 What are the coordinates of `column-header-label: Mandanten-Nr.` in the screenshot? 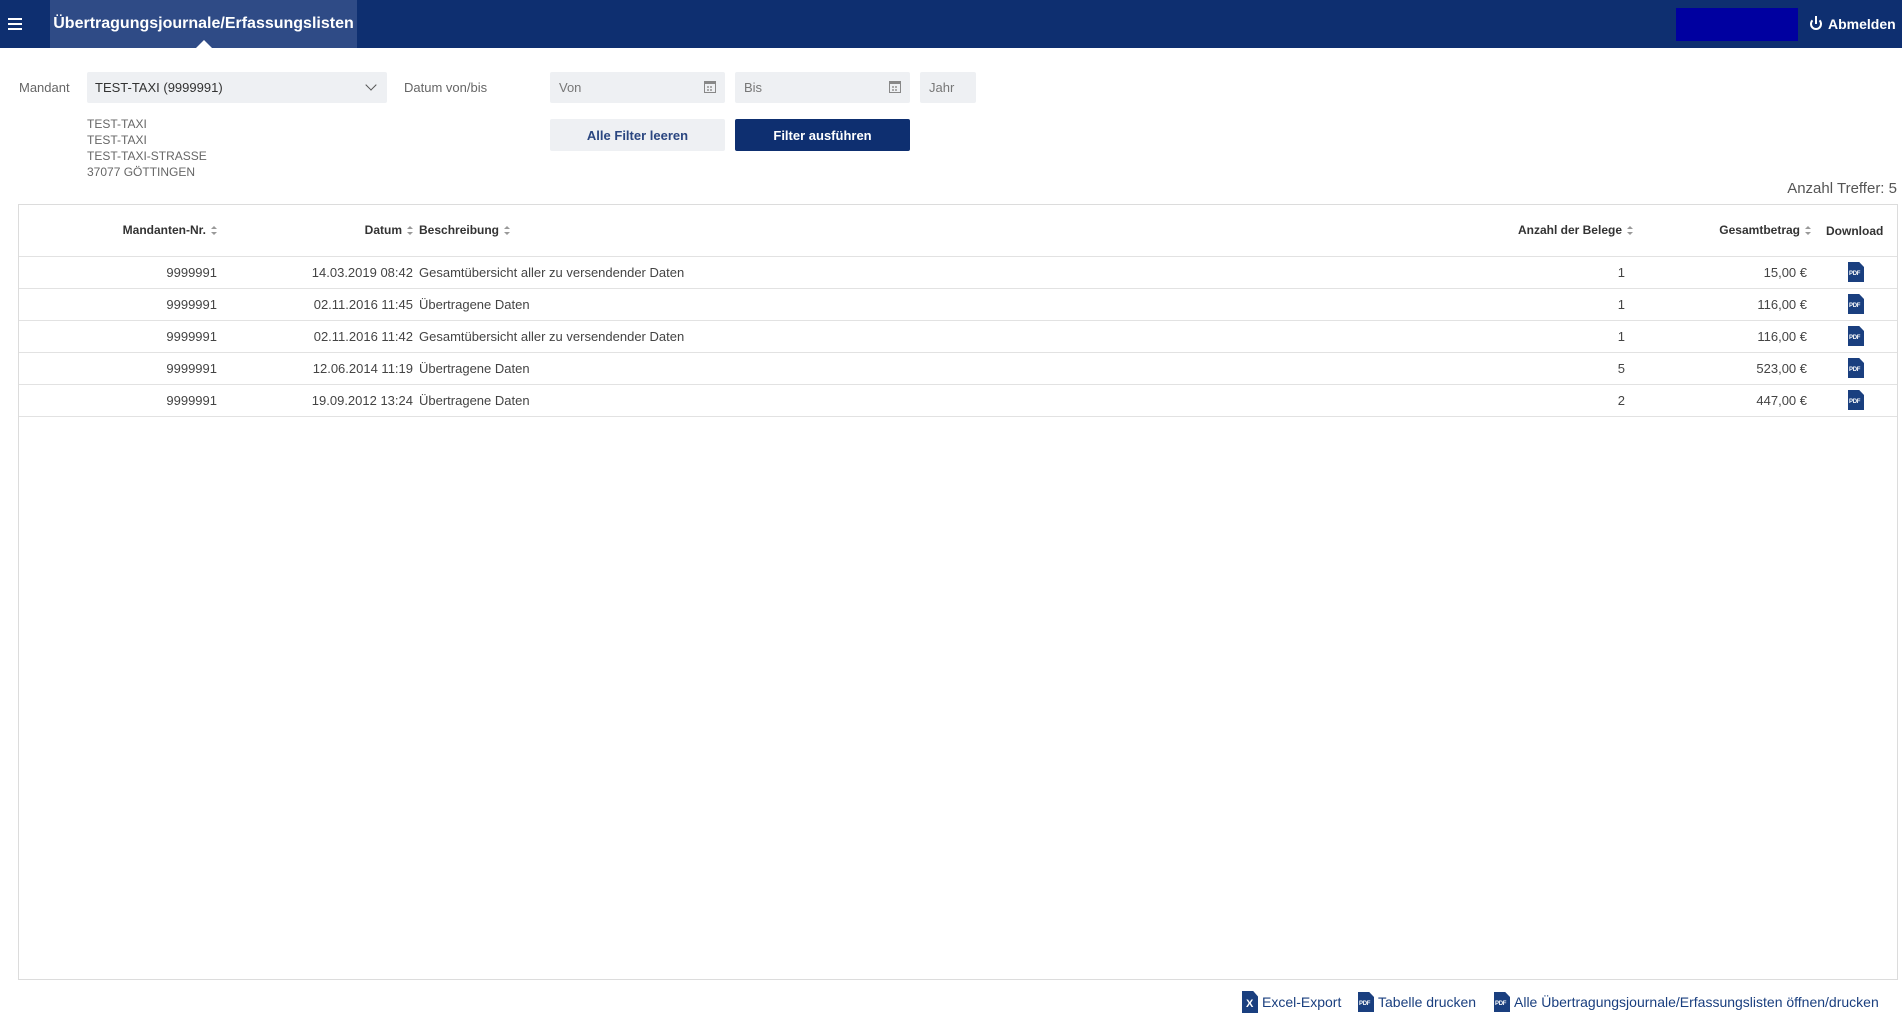 It's located at (164, 230).